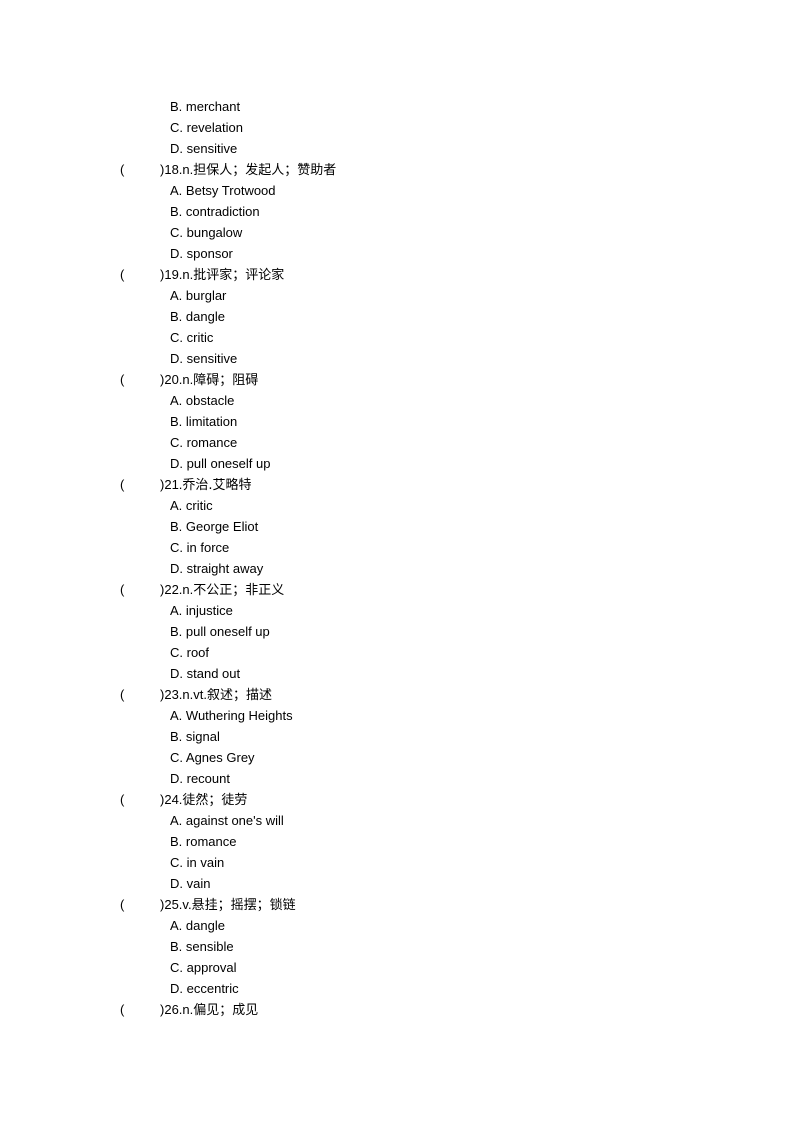  I want to click on question-prompt-chinese: 偏见；成见, so click(226, 1010).